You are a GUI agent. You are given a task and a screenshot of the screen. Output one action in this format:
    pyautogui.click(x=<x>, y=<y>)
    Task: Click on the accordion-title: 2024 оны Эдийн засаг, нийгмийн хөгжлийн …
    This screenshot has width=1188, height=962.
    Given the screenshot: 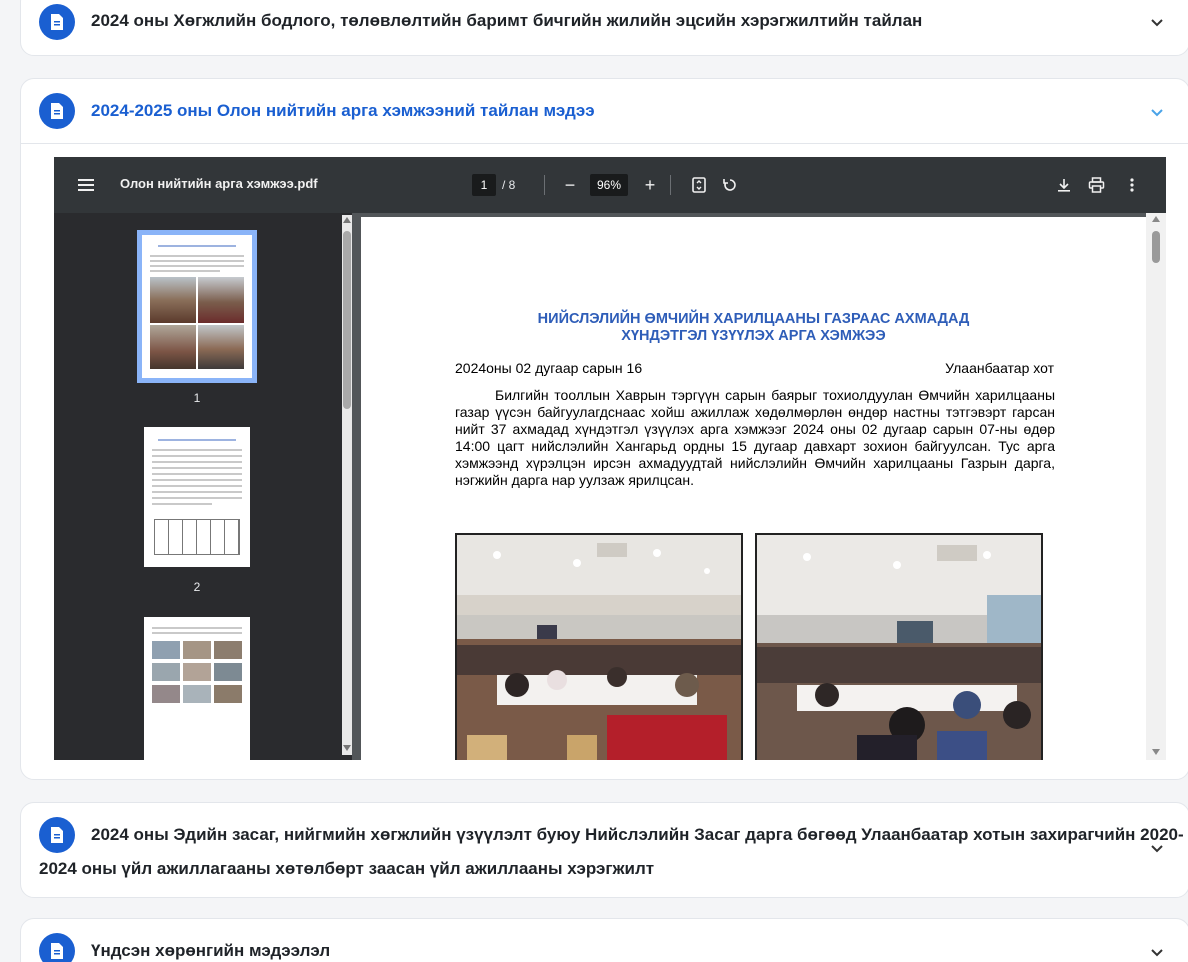 What is the action you would take?
    pyautogui.click(x=637, y=835)
    